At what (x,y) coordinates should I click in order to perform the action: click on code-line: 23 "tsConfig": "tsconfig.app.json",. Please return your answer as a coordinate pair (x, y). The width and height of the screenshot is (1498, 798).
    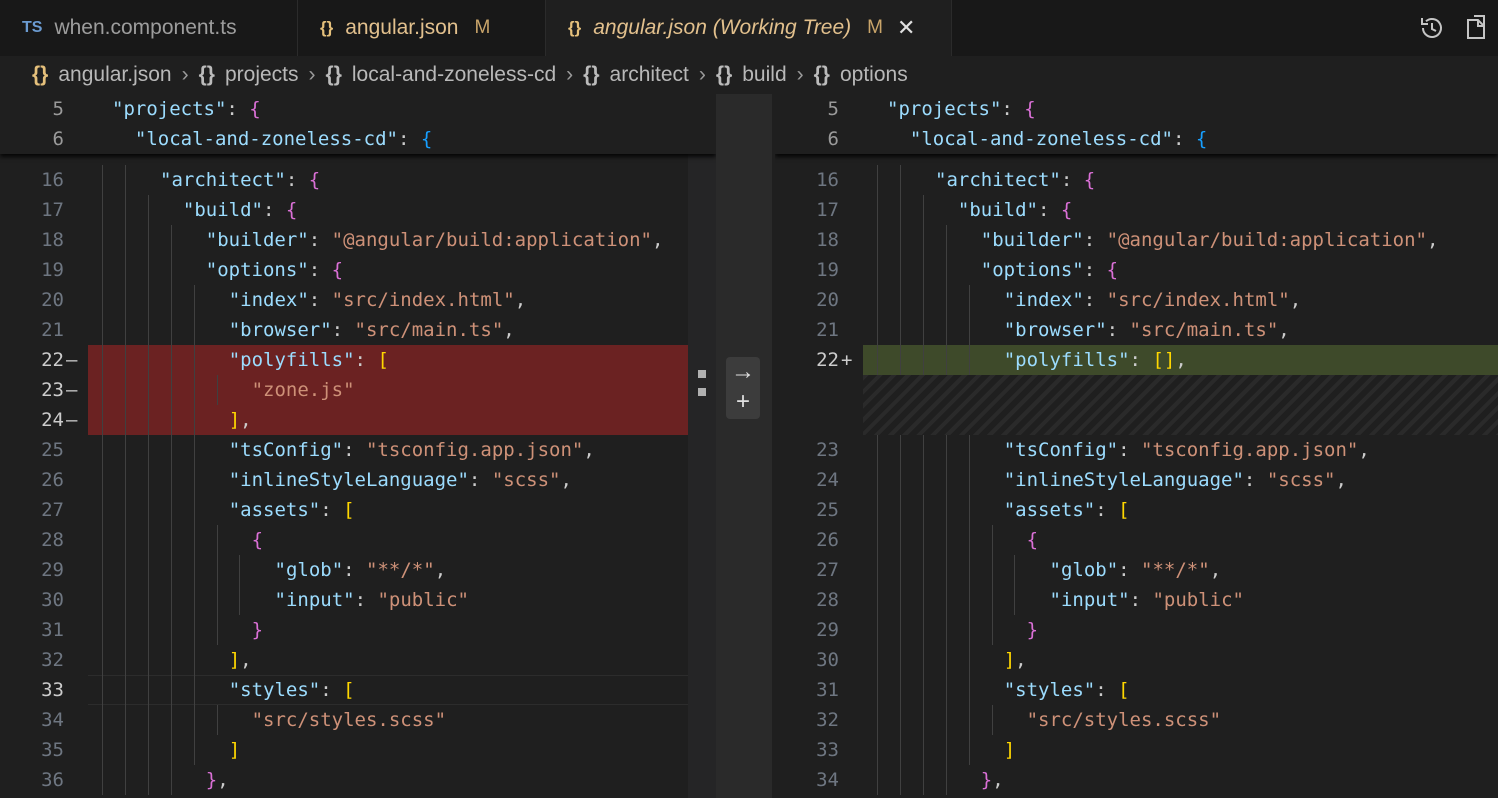
    Looking at the image, I should click on (1136, 450).